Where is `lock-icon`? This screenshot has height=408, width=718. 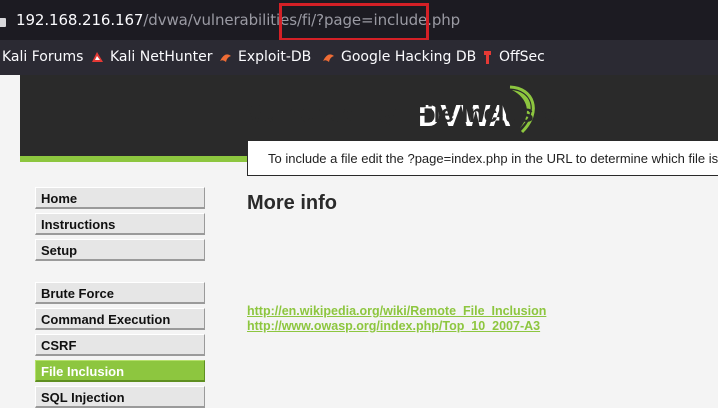
lock-icon is located at coordinates (3, 22).